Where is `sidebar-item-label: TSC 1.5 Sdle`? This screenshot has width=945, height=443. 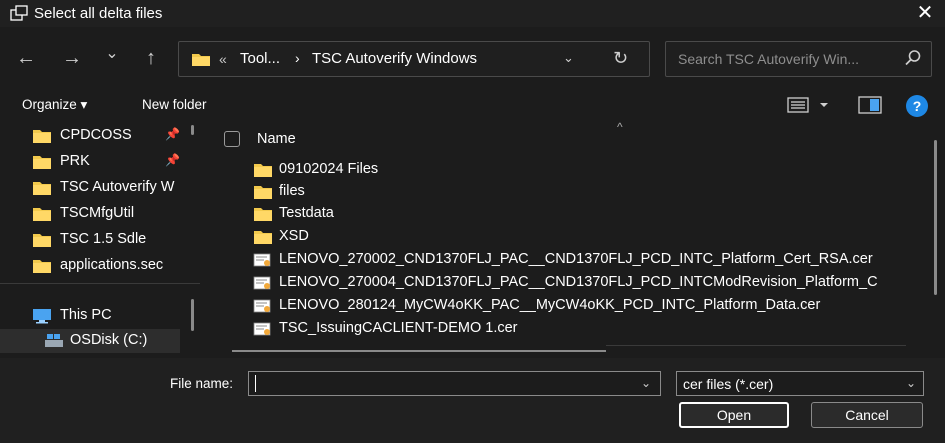
sidebar-item-label: TSC 1.5 Sdle is located at coordinates (103, 239).